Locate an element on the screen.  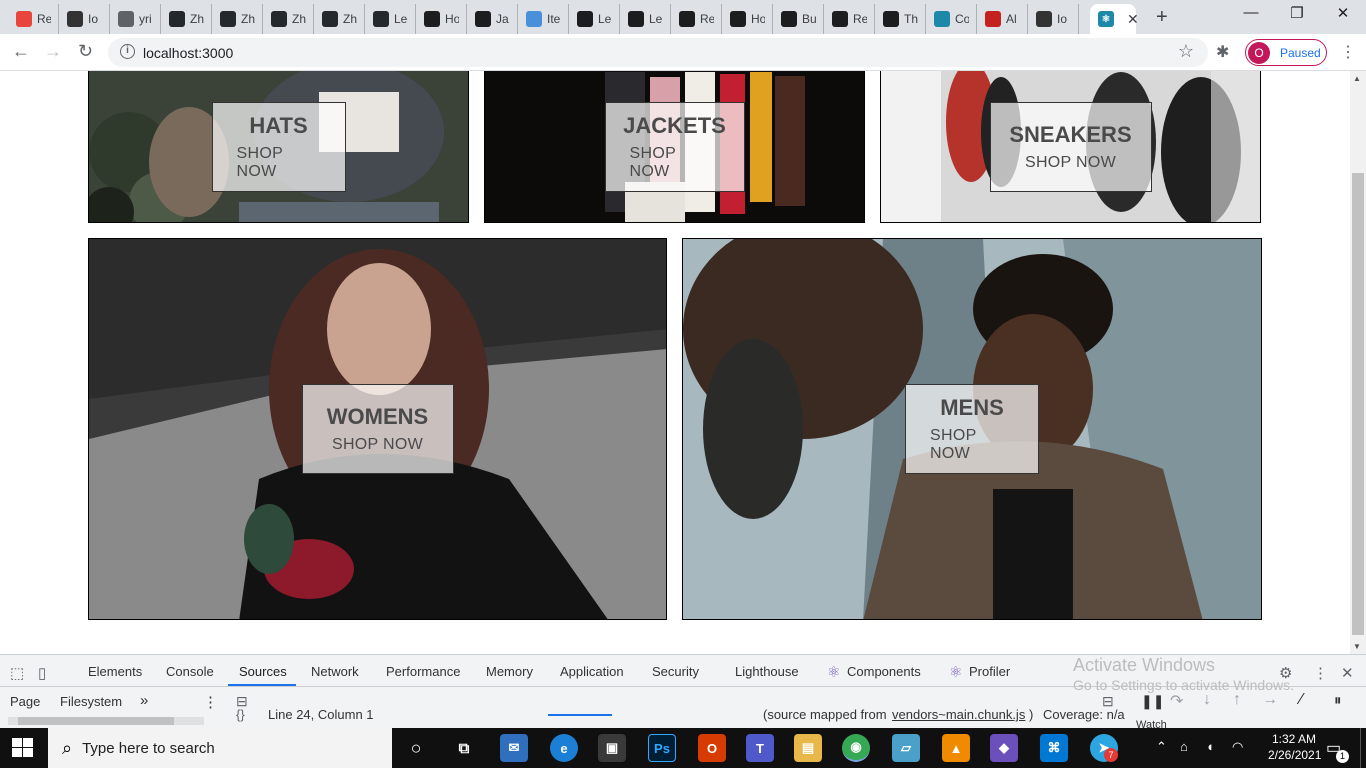
browser-tab: Al is located at coordinates (1002, 19).